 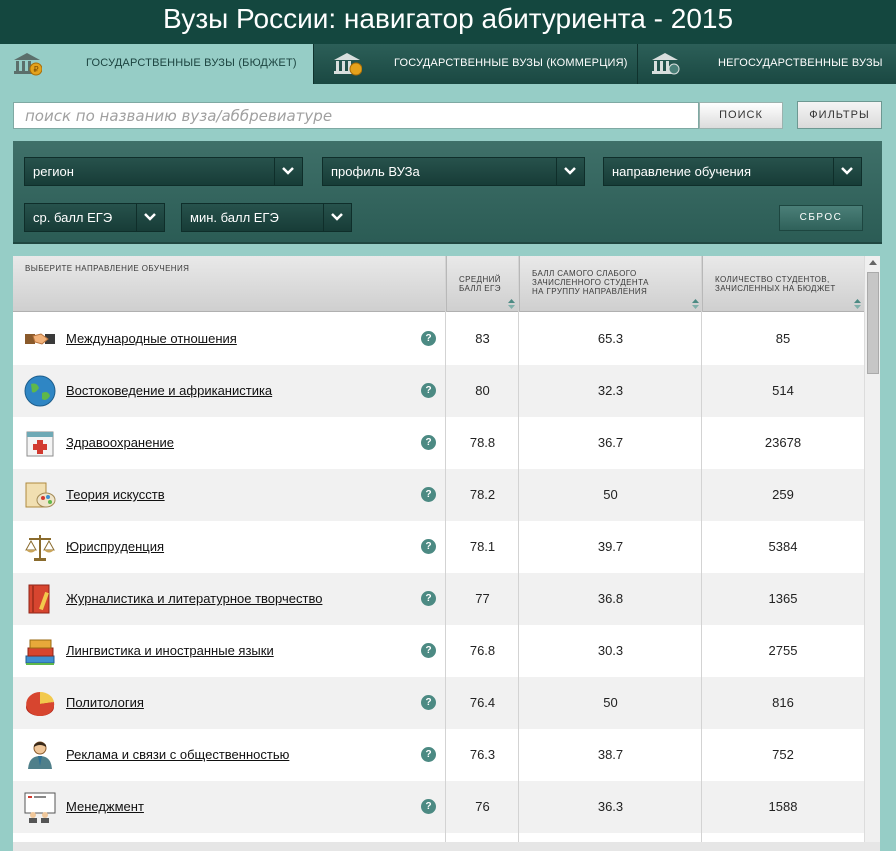 What do you see at coordinates (511, 63) in the screenshot?
I see `tab-label: государственные вузы (коммерция)` at bounding box center [511, 63].